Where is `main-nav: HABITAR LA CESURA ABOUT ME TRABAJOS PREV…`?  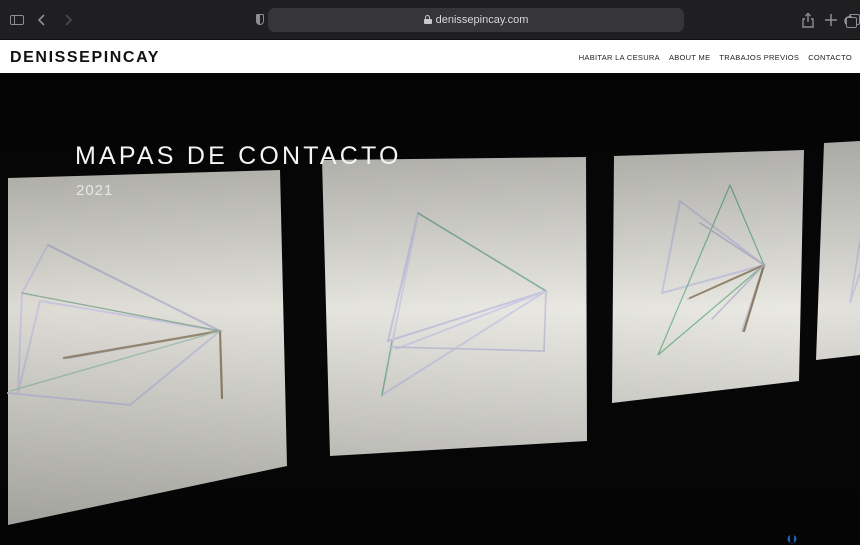
main-nav: HABITAR LA CESURA ABOUT ME TRABAJOS PREV… is located at coordinates (711, 58).